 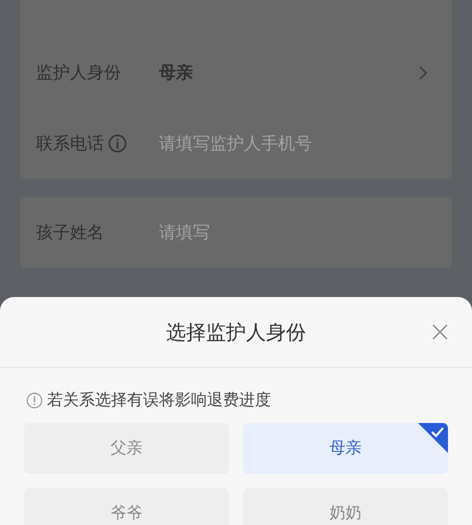 What do you see at coordinates (288, 72) in the screenshot?
I see `field-value: 母亲` at bounding box center [288, 72].